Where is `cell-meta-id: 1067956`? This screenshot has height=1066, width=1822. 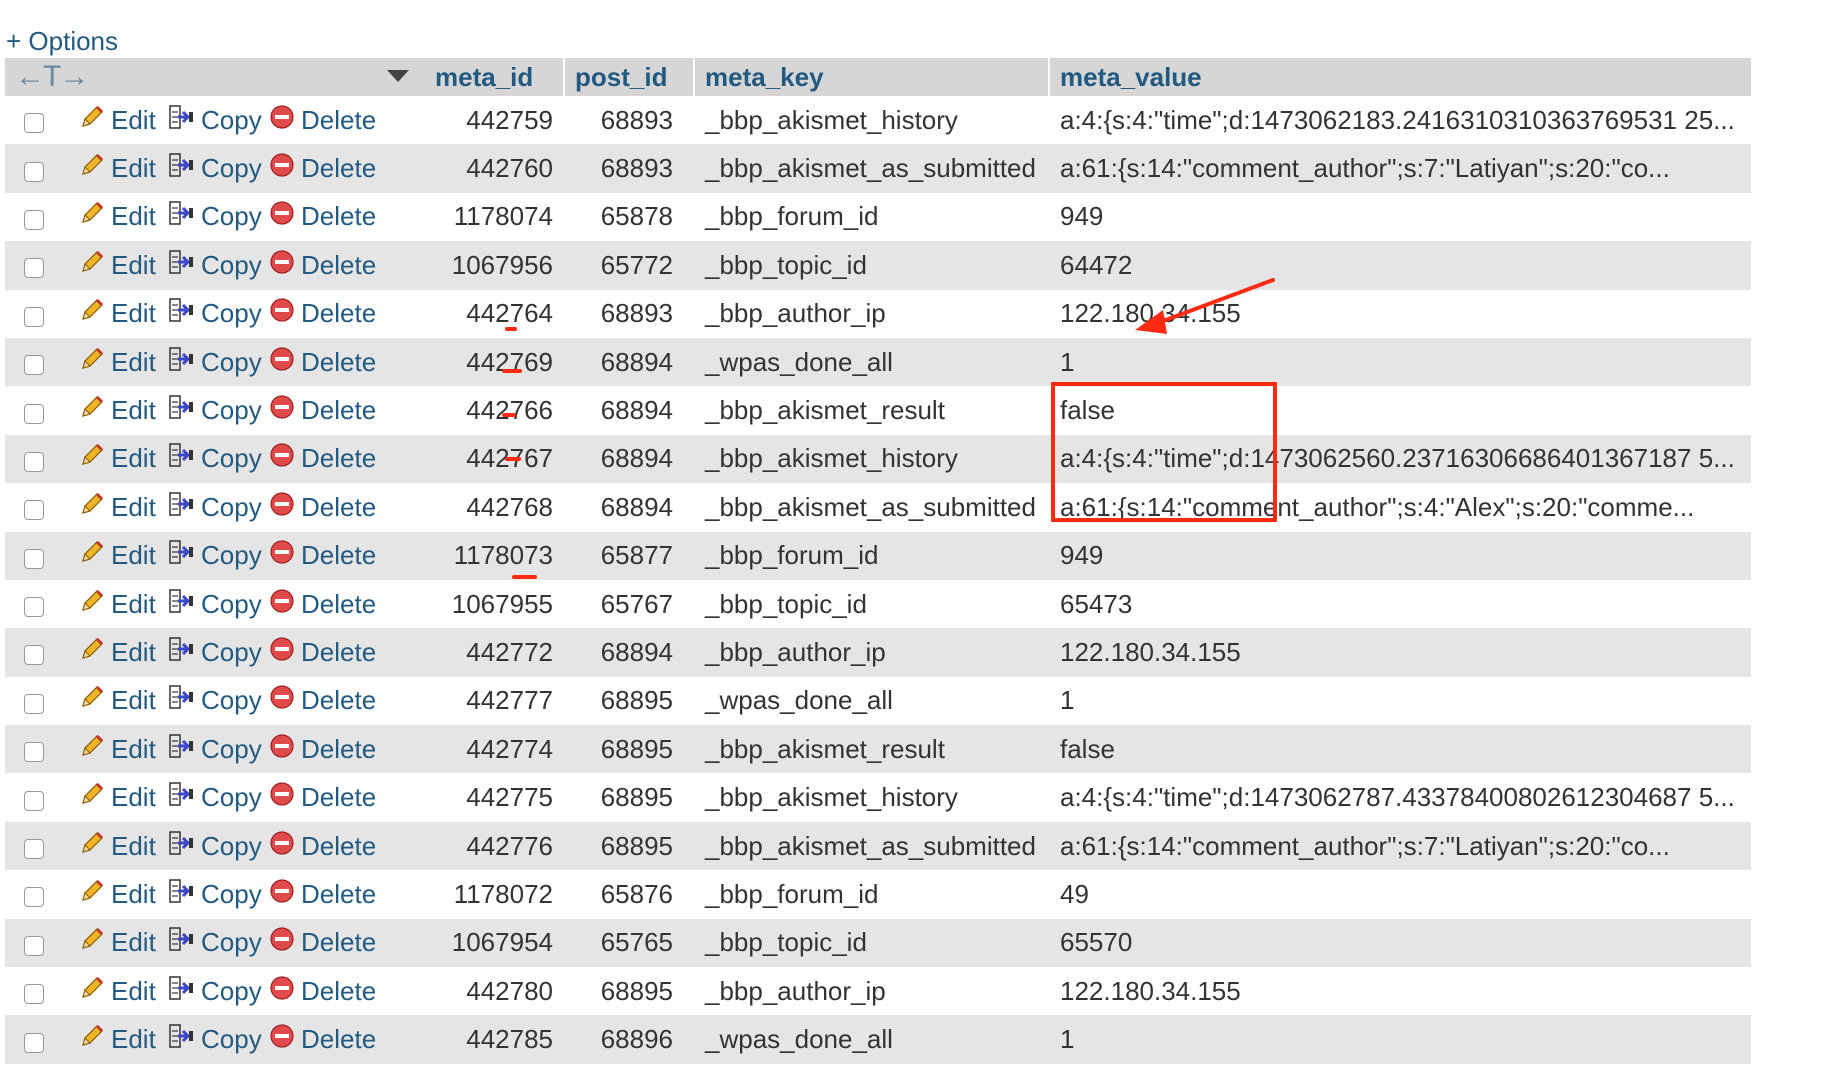 cell-meta-id: 1067956 is located at coordinates (495, 265).